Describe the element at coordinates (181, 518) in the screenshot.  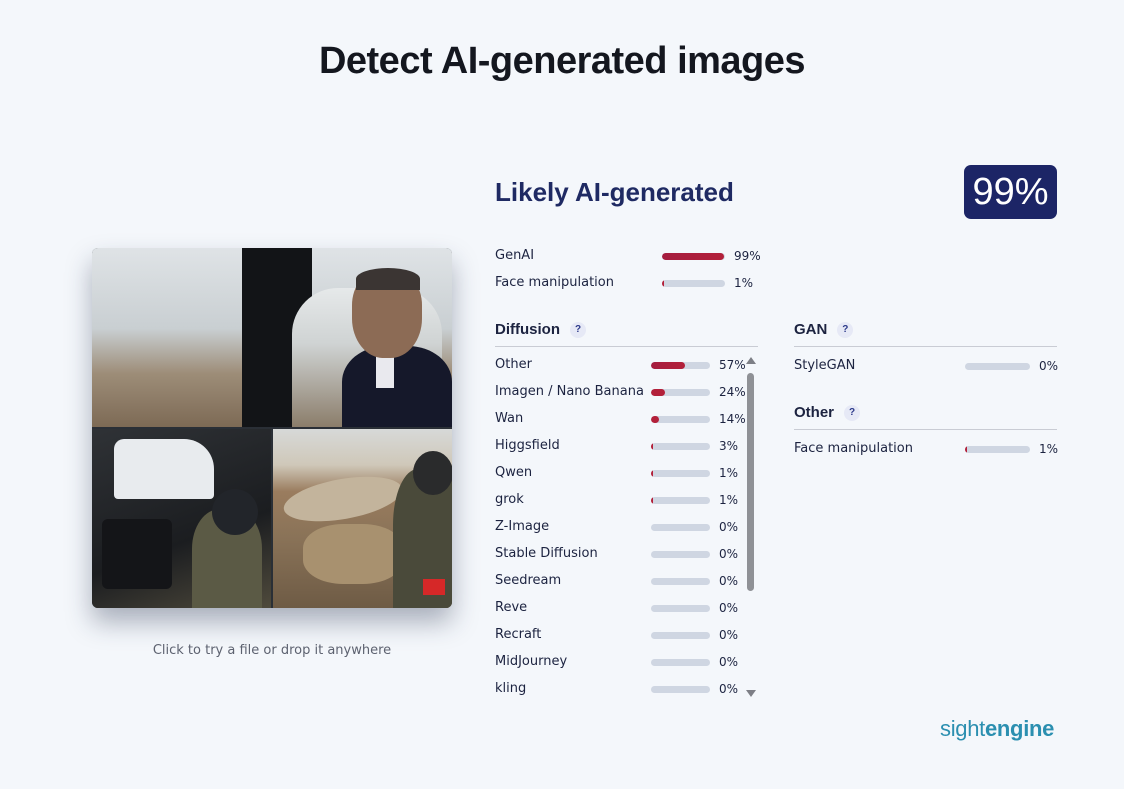
I see `photo-cockpit-pilots` at that location.